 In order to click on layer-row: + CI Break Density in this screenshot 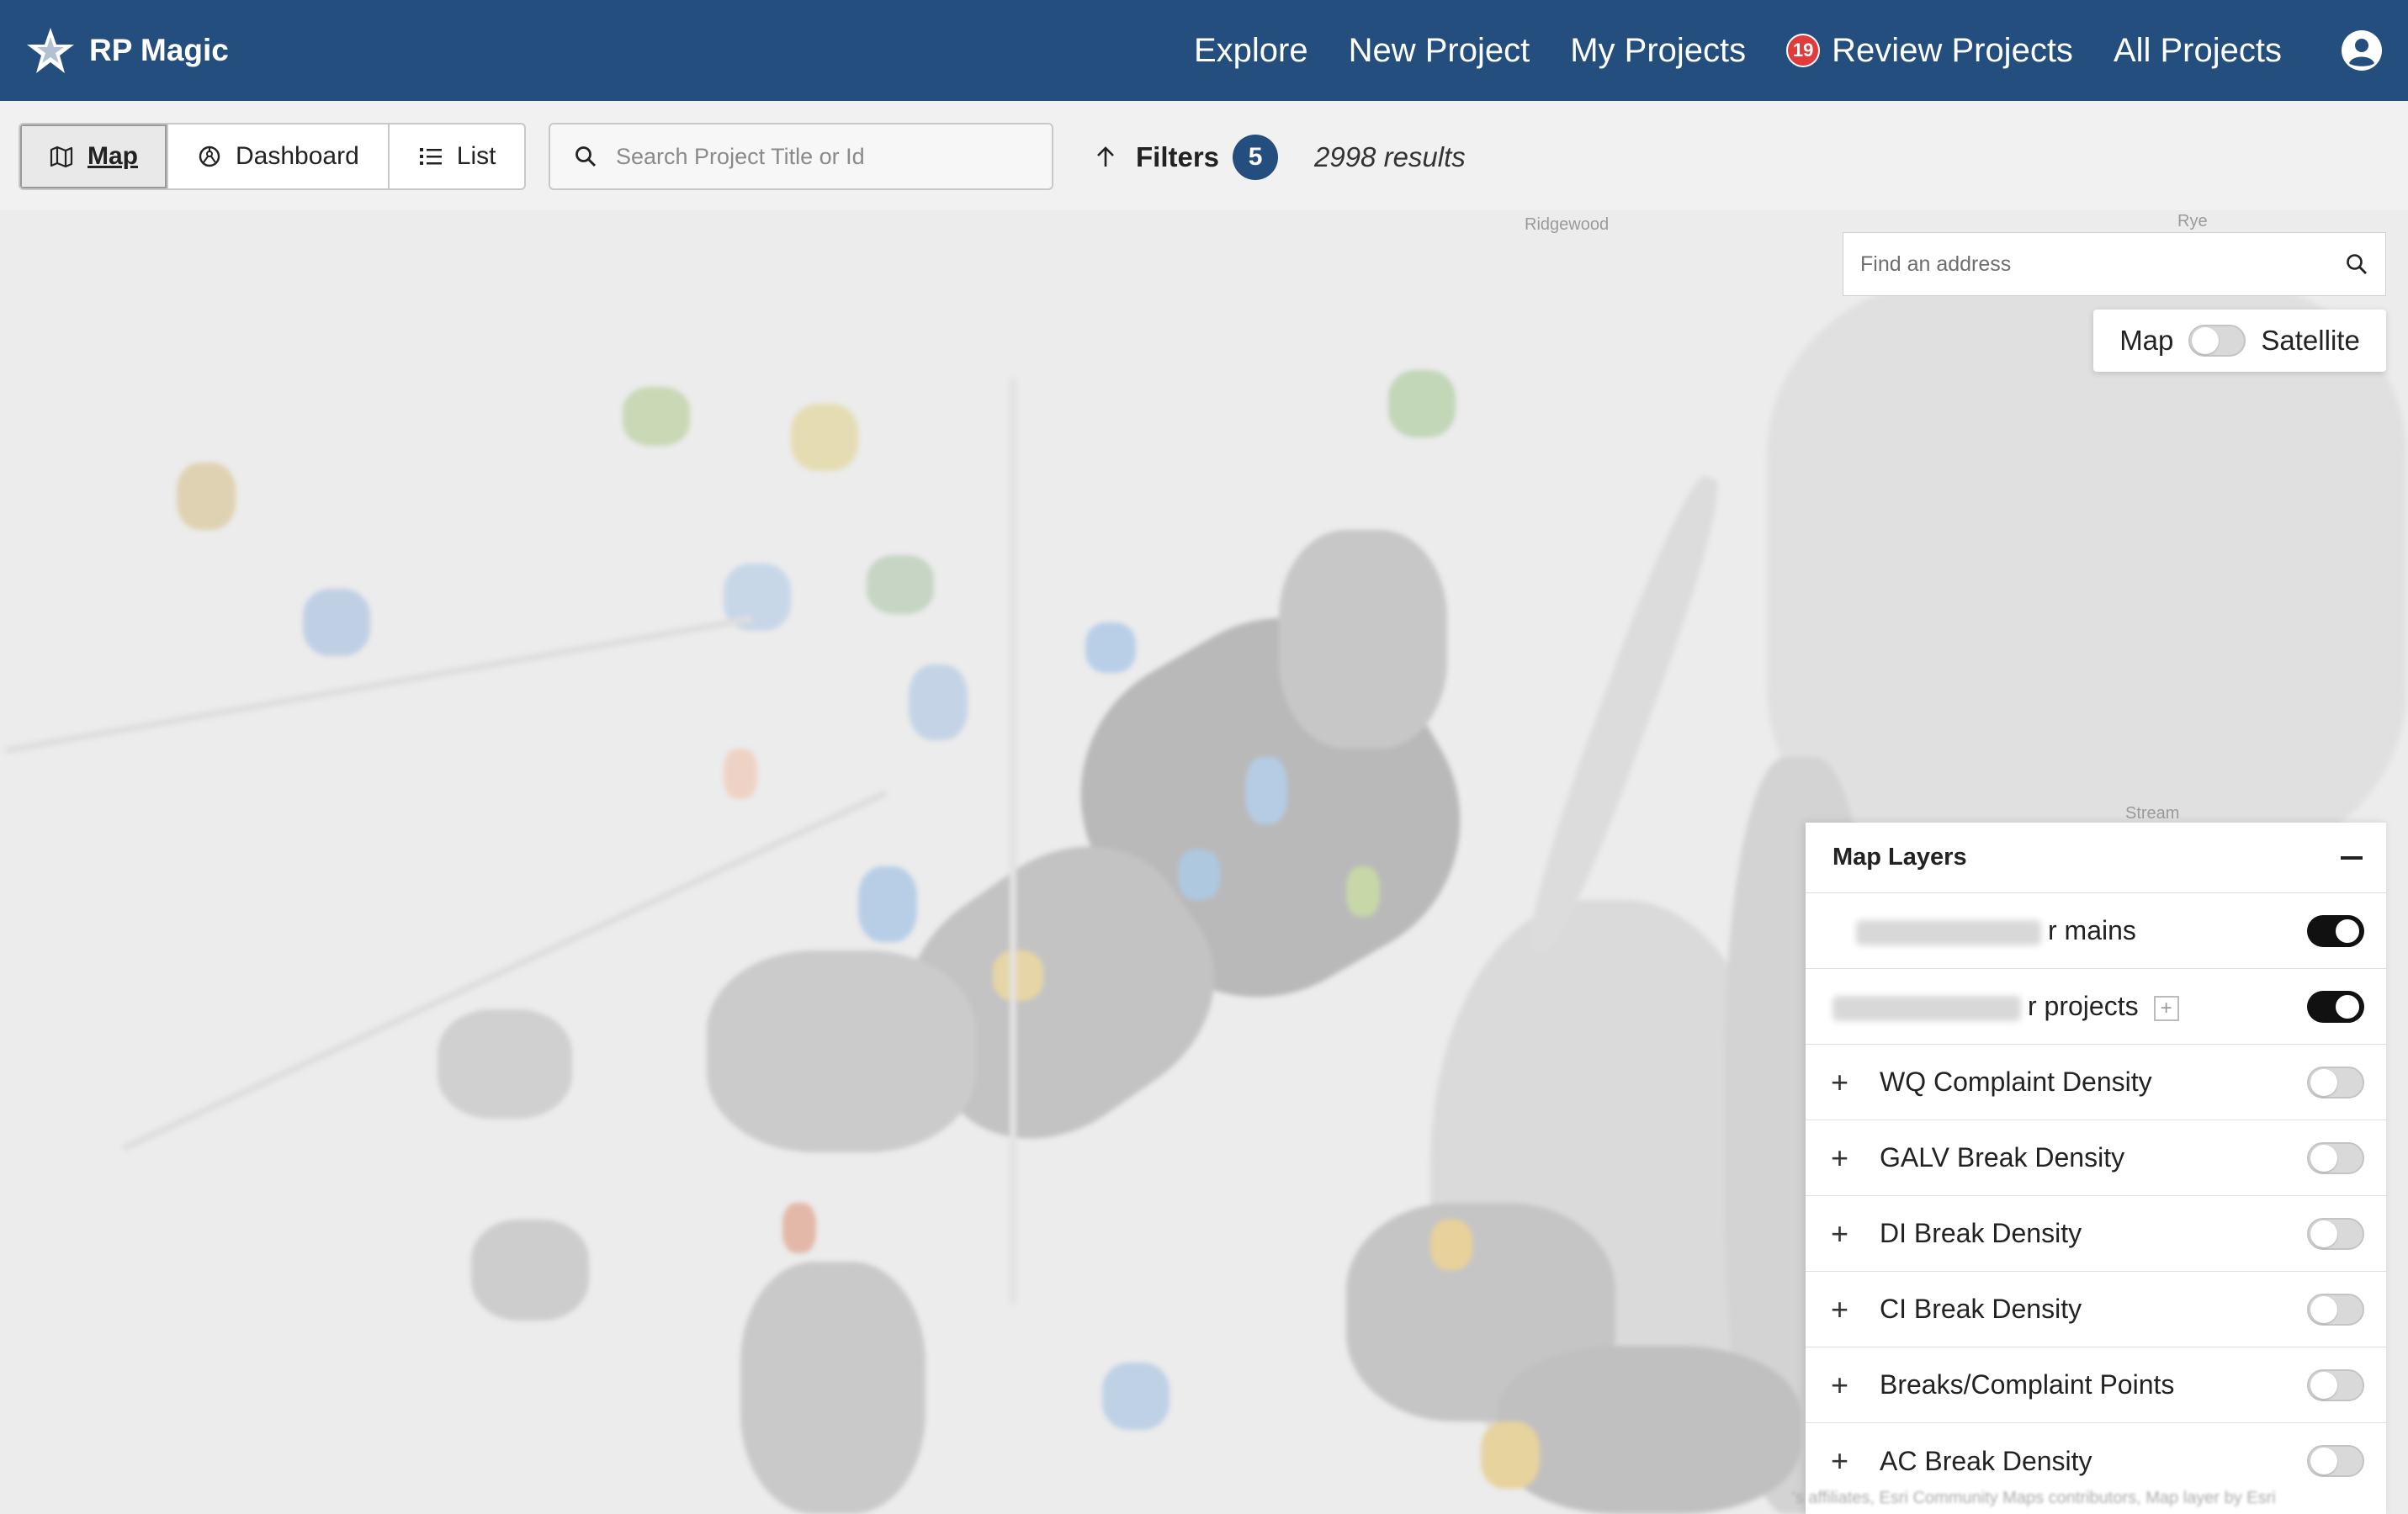, I will do `click(2096, 1309)`.